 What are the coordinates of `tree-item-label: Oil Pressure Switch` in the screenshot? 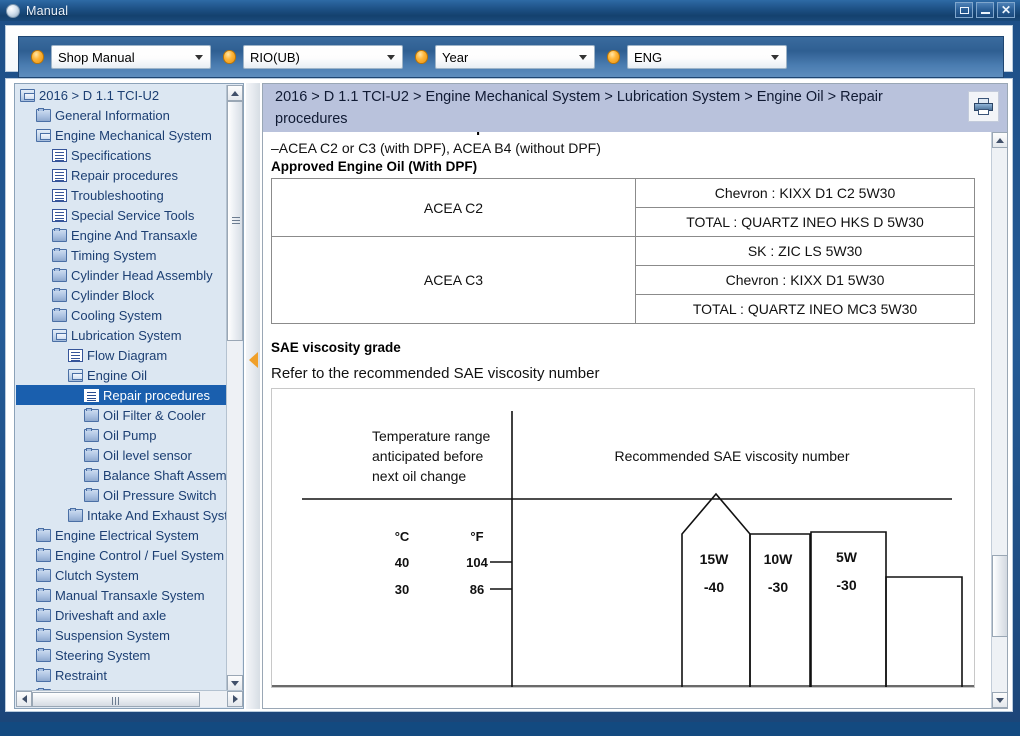 It's located at (160, 495).